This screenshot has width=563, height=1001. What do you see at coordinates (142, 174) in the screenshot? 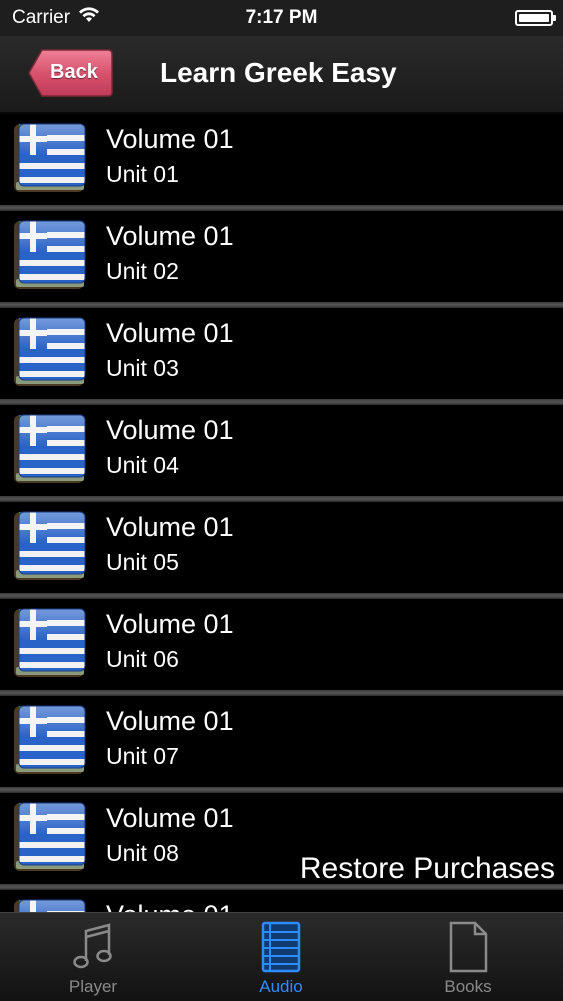
I see `list-item-subtitle: Unit 01` at bounding box center [142, 174].